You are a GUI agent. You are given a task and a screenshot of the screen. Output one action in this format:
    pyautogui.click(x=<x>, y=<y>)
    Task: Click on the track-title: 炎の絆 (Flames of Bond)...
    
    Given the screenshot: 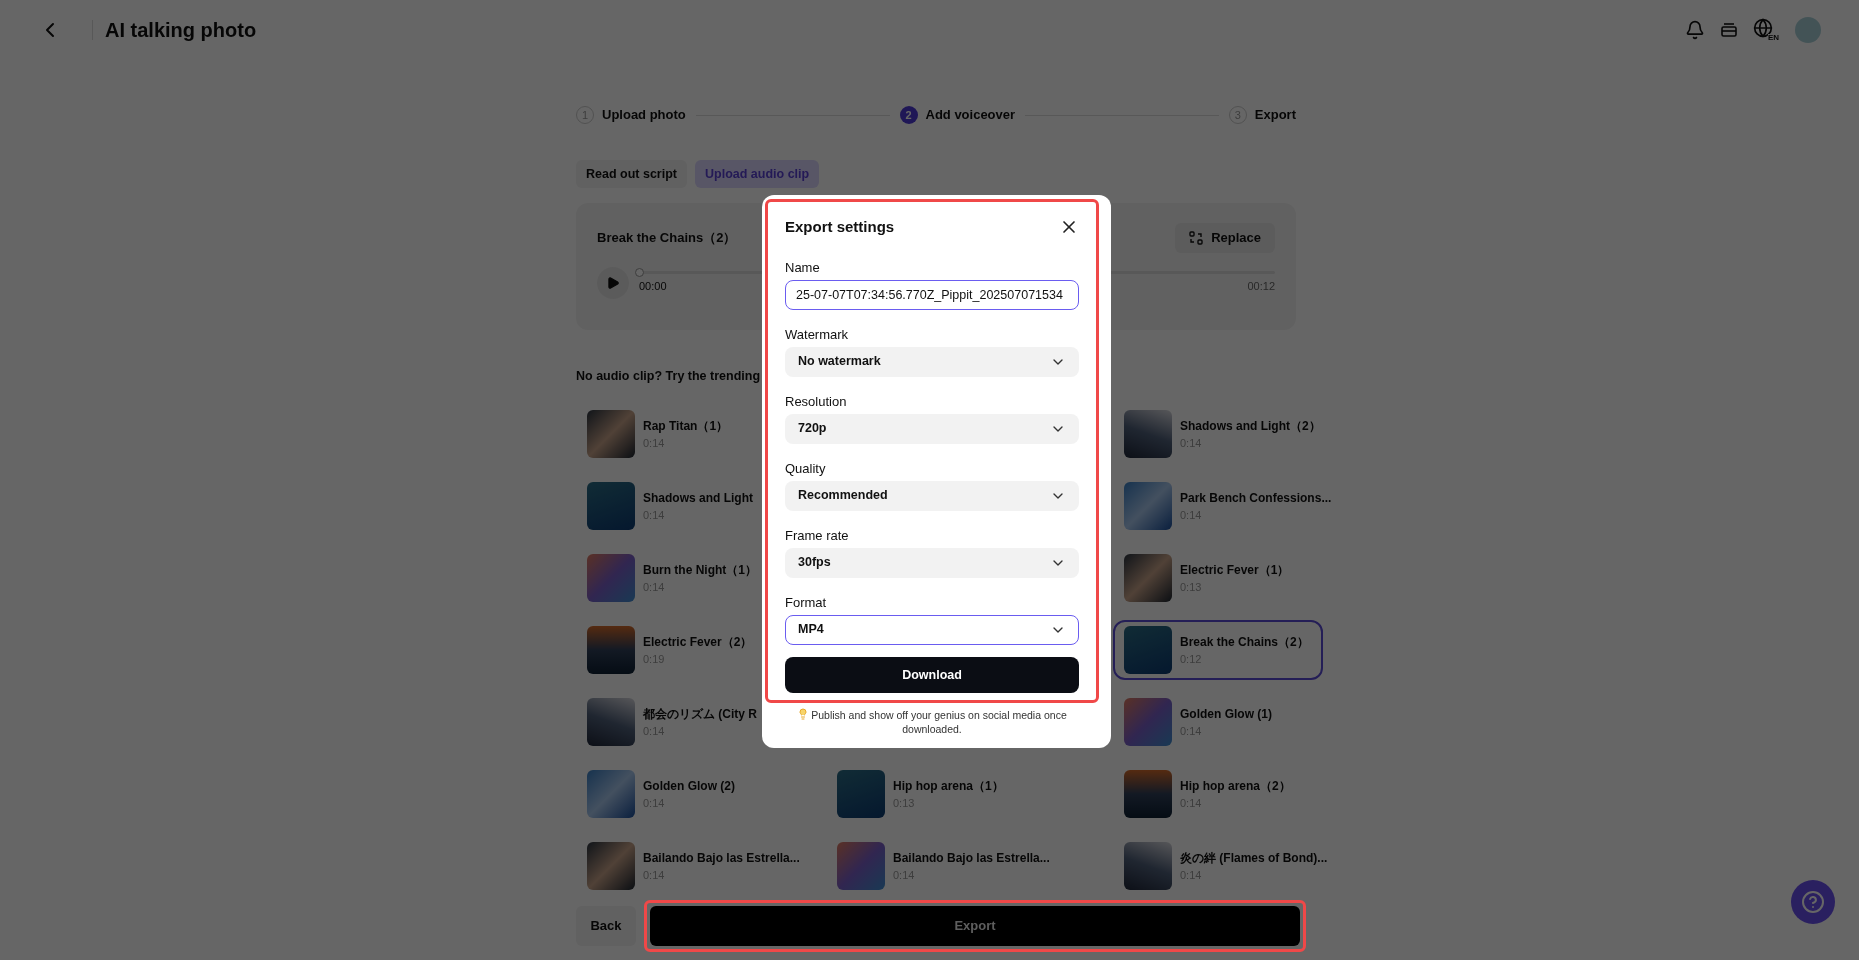 What is the action you would take?
    pyautogui.click(x=1254, y=858)
    